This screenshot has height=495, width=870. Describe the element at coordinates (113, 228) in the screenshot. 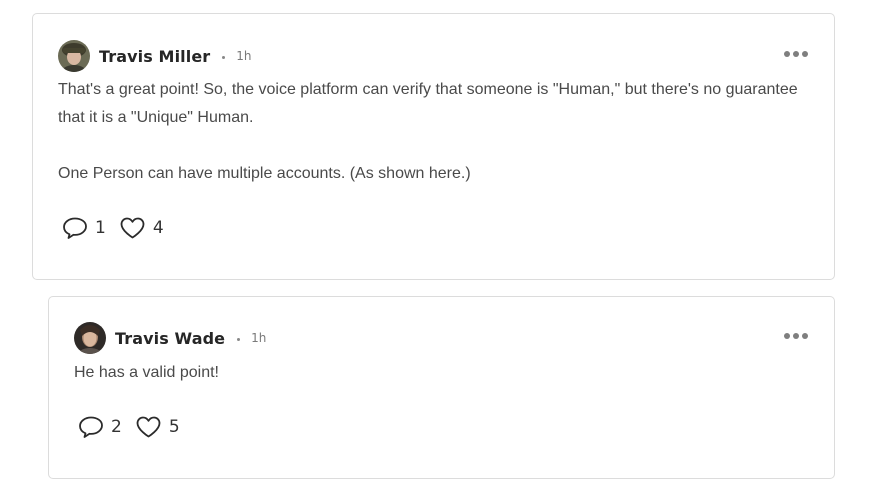

I see `comment-actions: 1 4` at that location.